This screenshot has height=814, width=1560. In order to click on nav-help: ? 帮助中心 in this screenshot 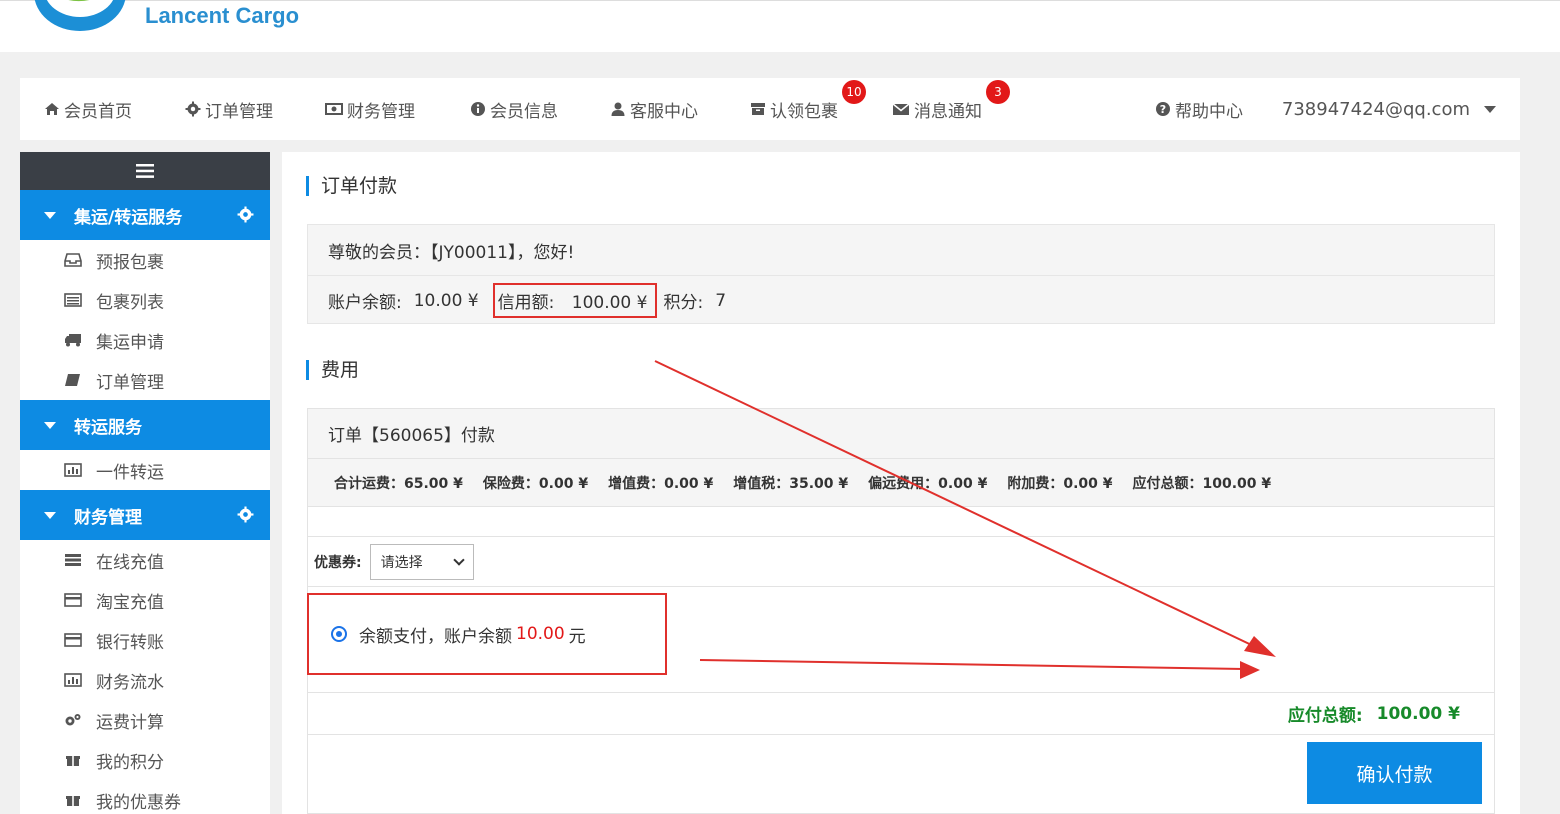, I will do `click(1199, 109)`.